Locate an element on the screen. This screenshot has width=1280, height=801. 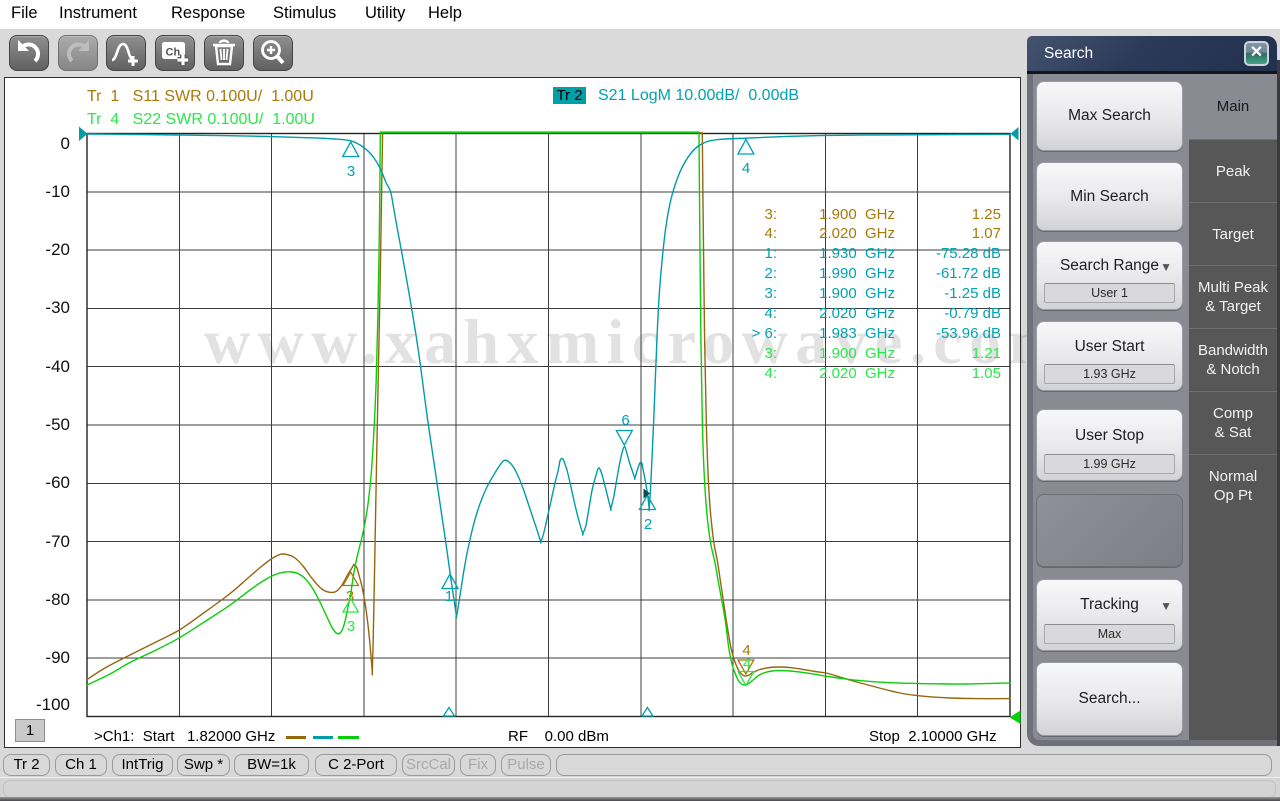
svg-text: 6 is located at coordinates (625, 420).